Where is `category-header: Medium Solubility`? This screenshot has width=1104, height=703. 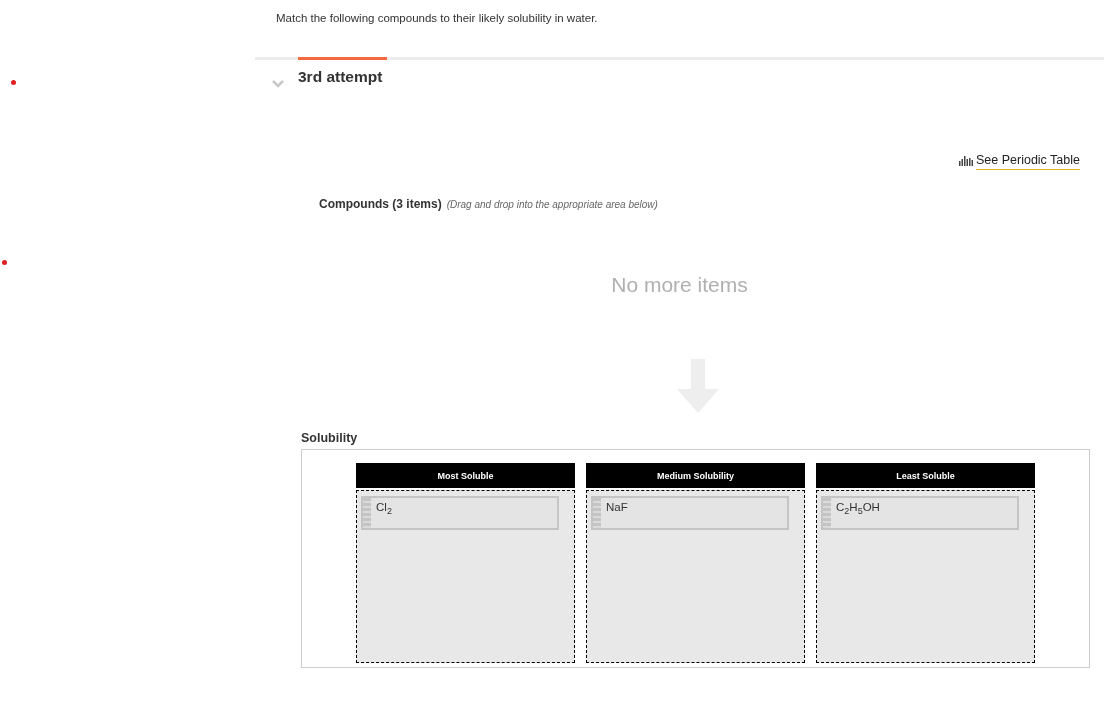 category-header: Medium Solubility is located at coordinates (695, 475).